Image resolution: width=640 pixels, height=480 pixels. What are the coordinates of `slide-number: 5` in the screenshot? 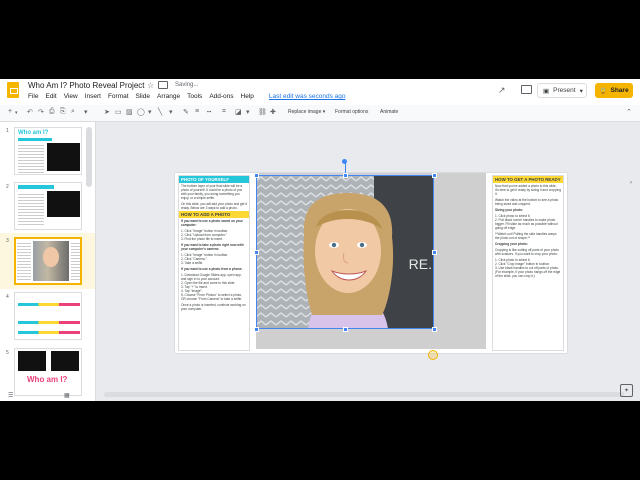 It's located at (7, 353).